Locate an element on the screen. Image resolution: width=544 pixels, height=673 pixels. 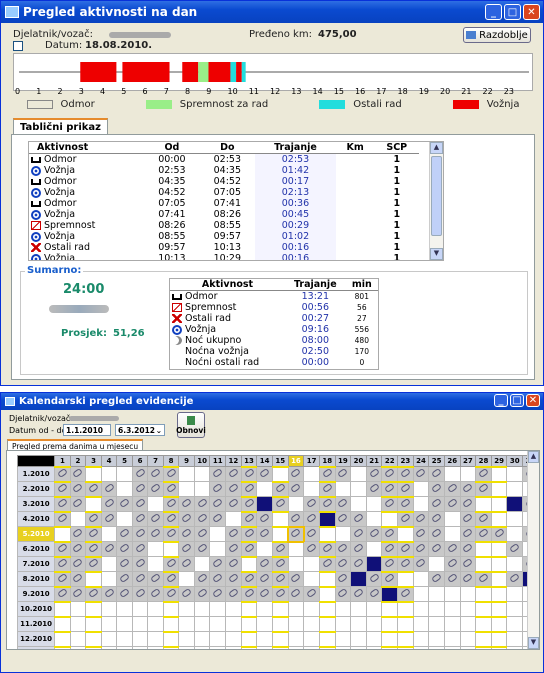
day-header: 11 is located at coordinates (218, 461).